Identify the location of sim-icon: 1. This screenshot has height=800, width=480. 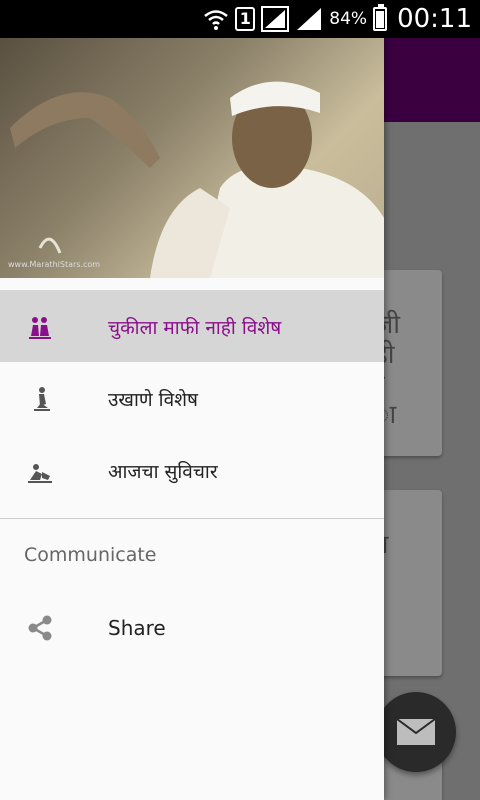
(245, 19).